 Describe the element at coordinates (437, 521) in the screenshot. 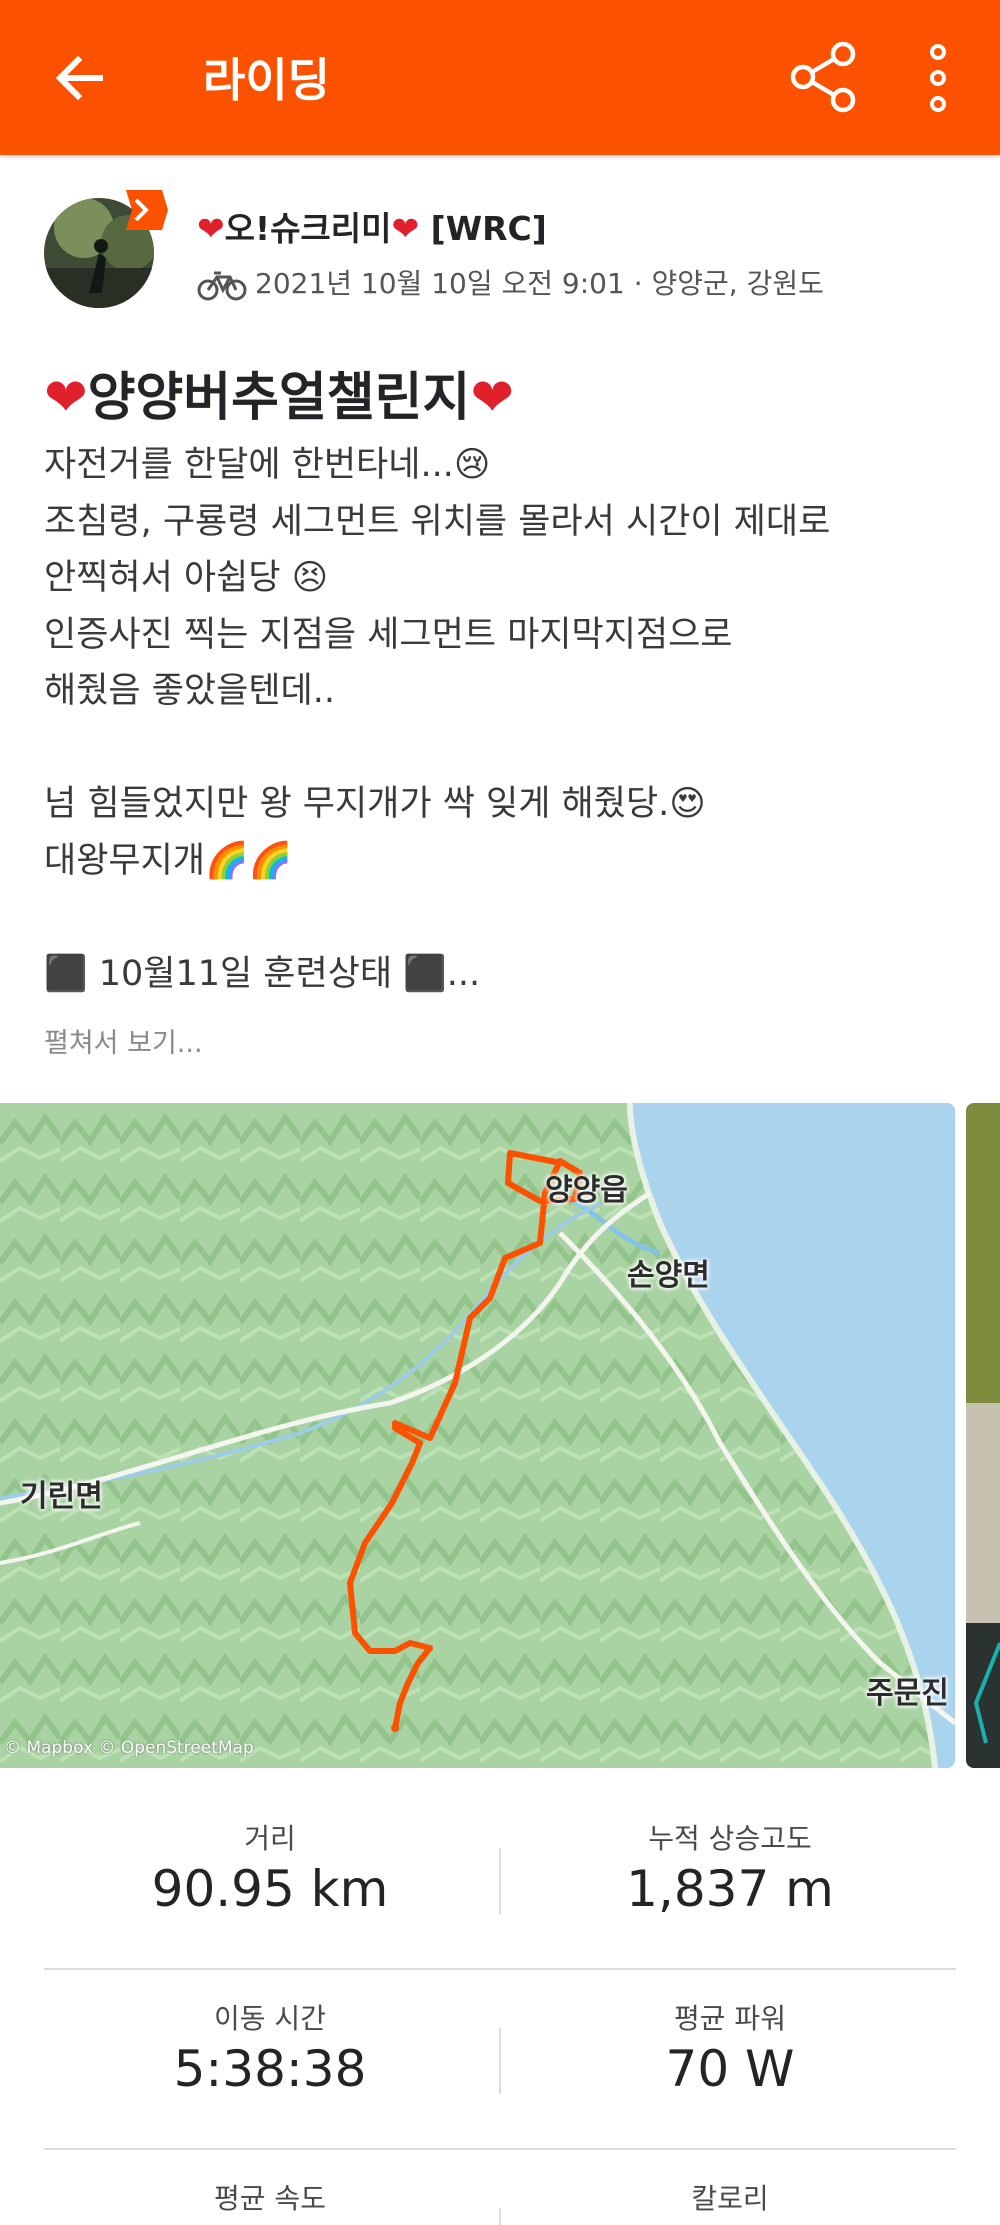

I see `description-line: 조침령, 구룡령 세그먼트 위치를 몰라서 시간이 제대로` at that location.